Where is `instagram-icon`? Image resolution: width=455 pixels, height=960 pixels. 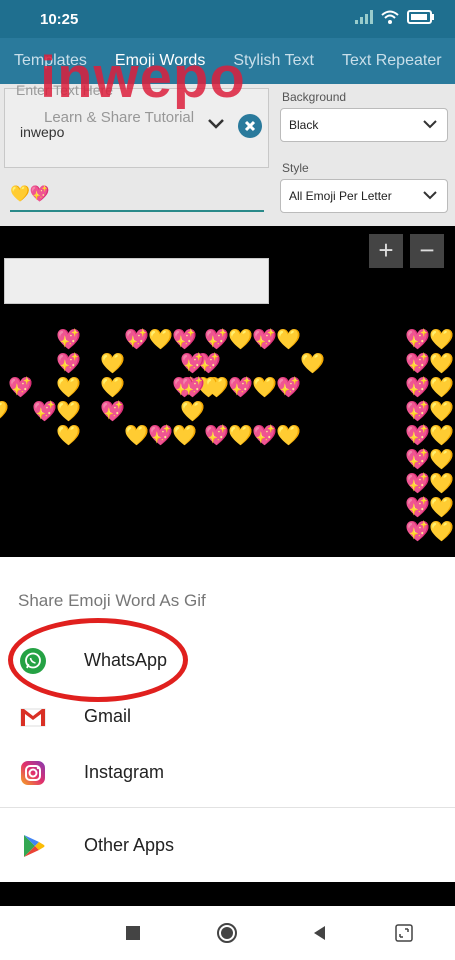
instagram-icon is located at coordinates (33, 773).